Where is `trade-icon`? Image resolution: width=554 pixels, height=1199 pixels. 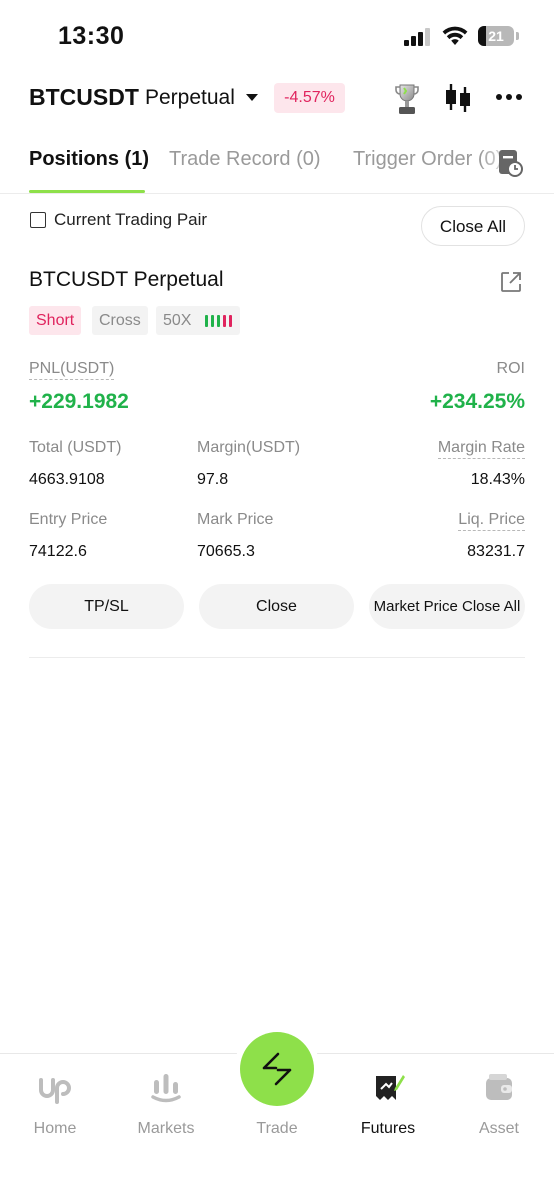
trade-icon is located at coordinates (277, 1069).